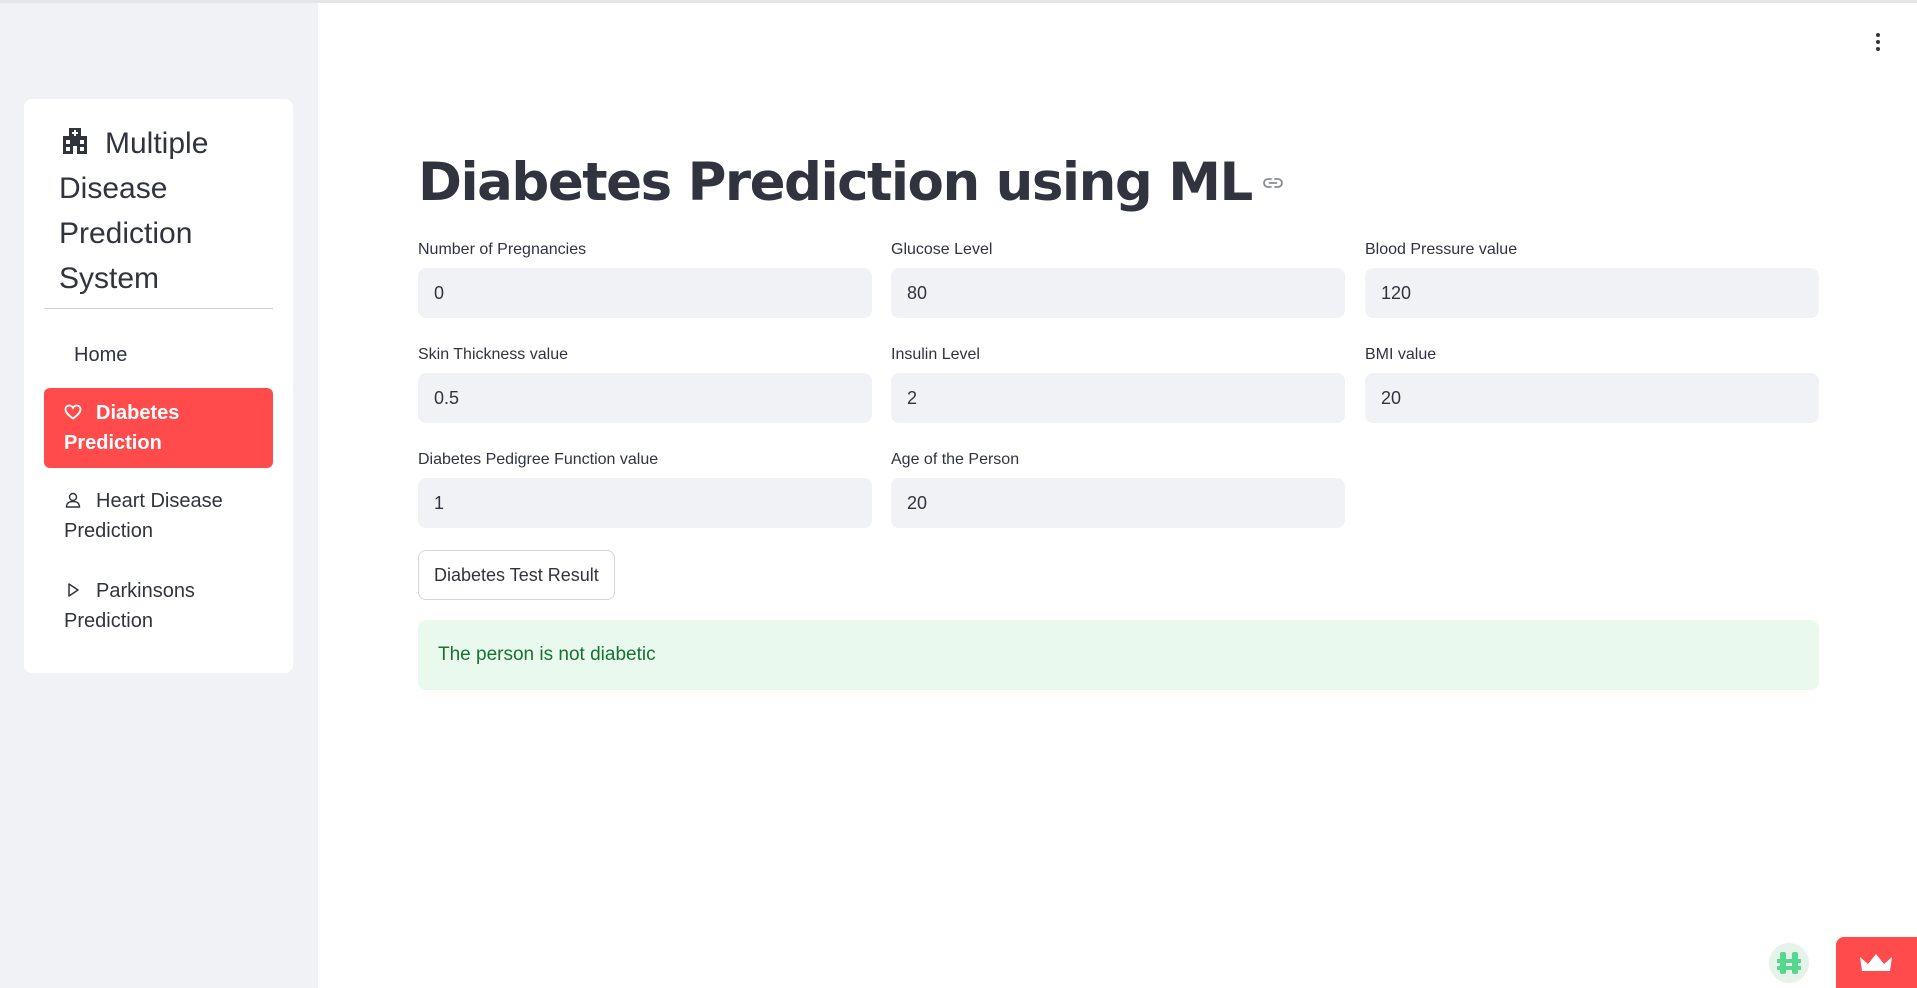  I want to click on bmi-field: BMI value, so click(1592, 383).